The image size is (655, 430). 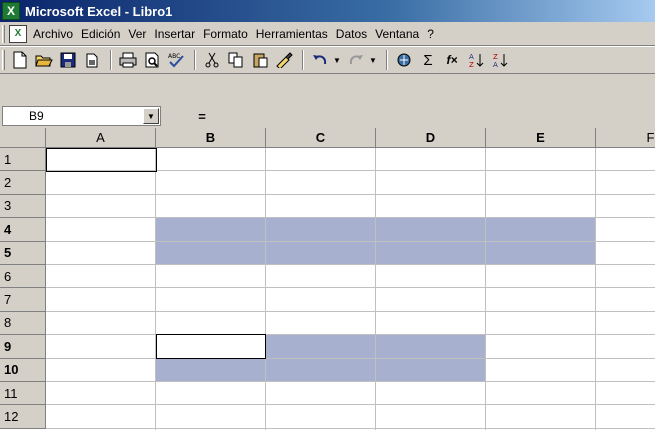 What do you see at coordinates (23, 206) in the screenshot?
I see `row-header-3: 3` at bounding box center [23, 206].